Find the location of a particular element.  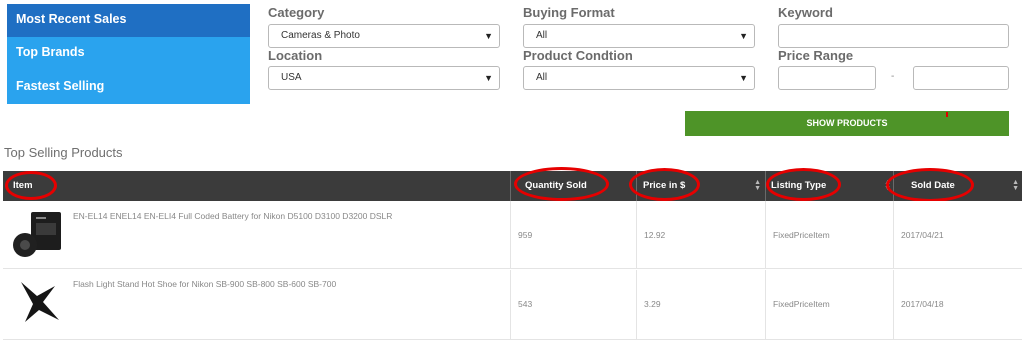

quantity-cell: 543 is located at coordinates (573, 304).